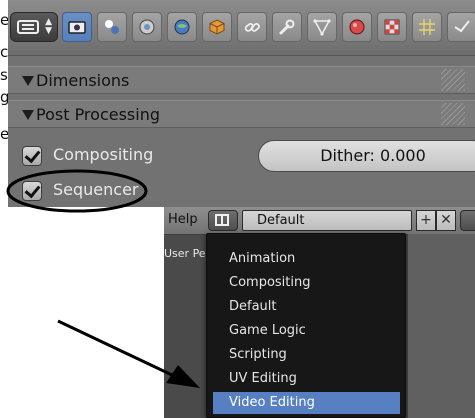  I want to click on remove-screen-button: ✕, so click(446, 220).